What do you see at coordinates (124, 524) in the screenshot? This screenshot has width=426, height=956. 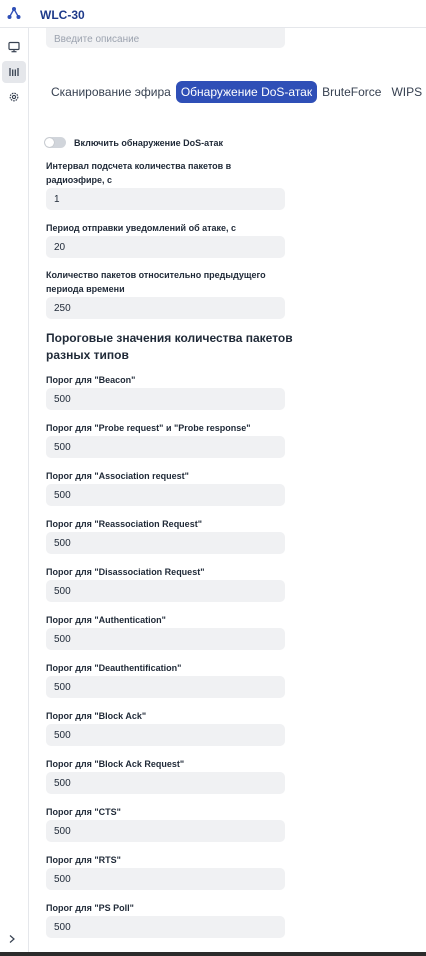 I see `threshold-label: Порог для "Reassociation Request"` at bounding box center [124, 524].